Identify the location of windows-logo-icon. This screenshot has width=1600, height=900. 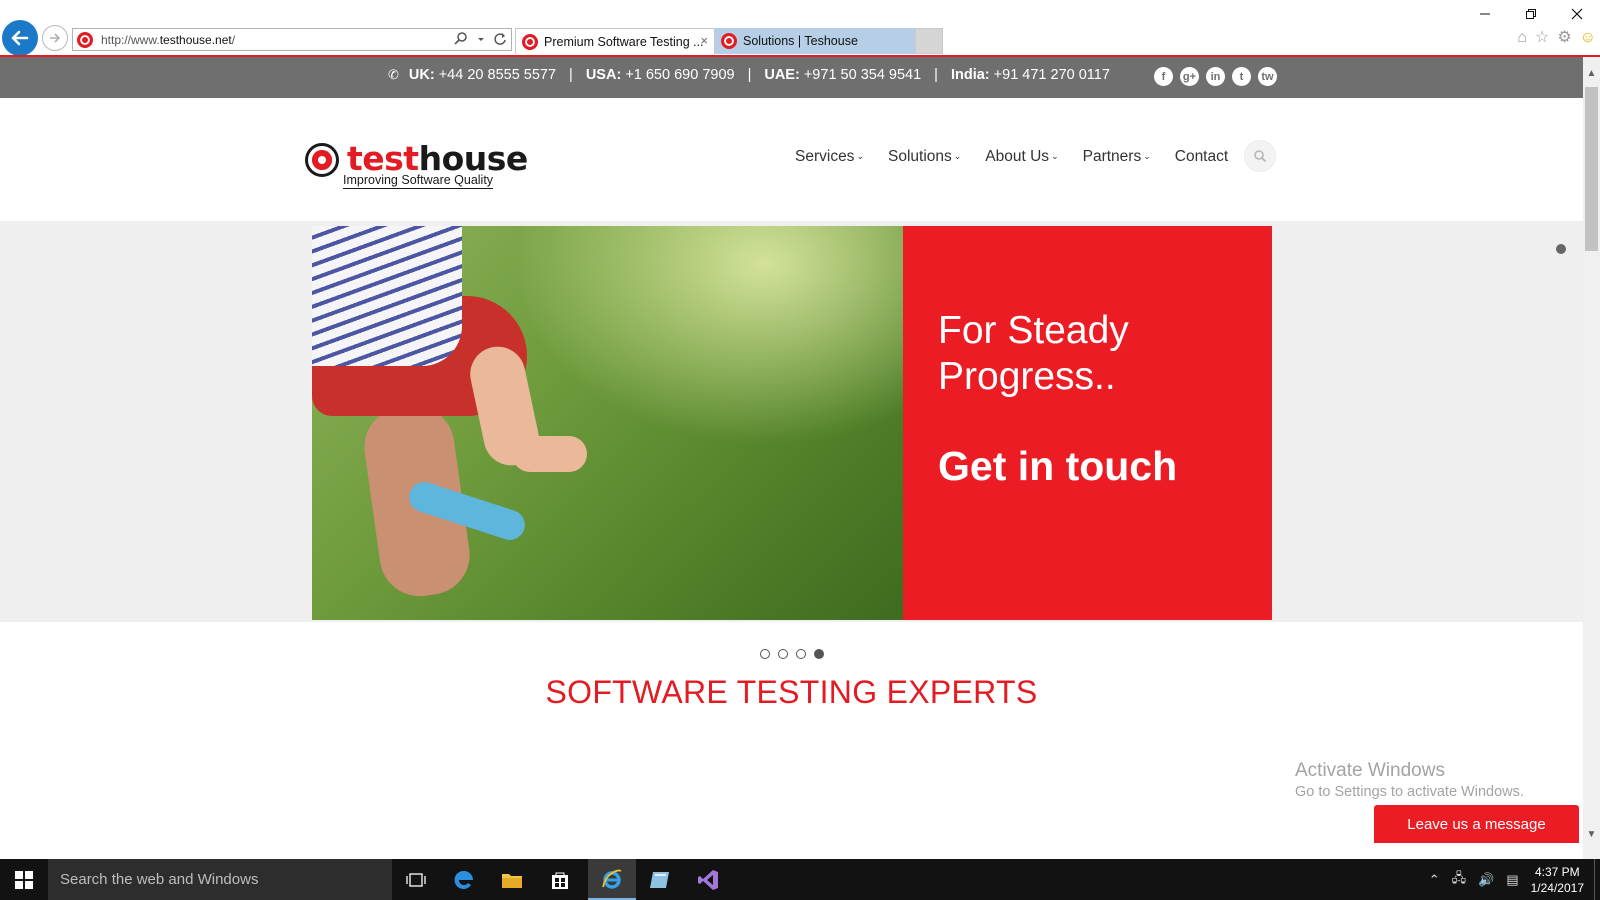
(24, 879).